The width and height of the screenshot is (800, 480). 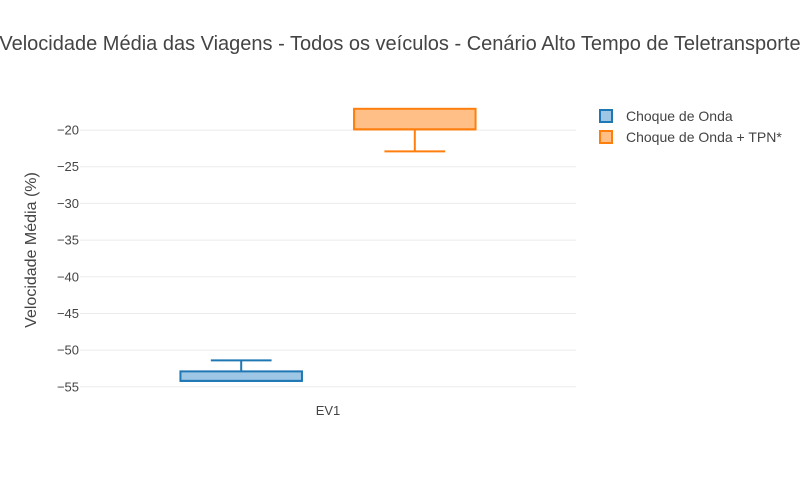 I want to click on y-tick-label: −55, so click(x=68, y=386).